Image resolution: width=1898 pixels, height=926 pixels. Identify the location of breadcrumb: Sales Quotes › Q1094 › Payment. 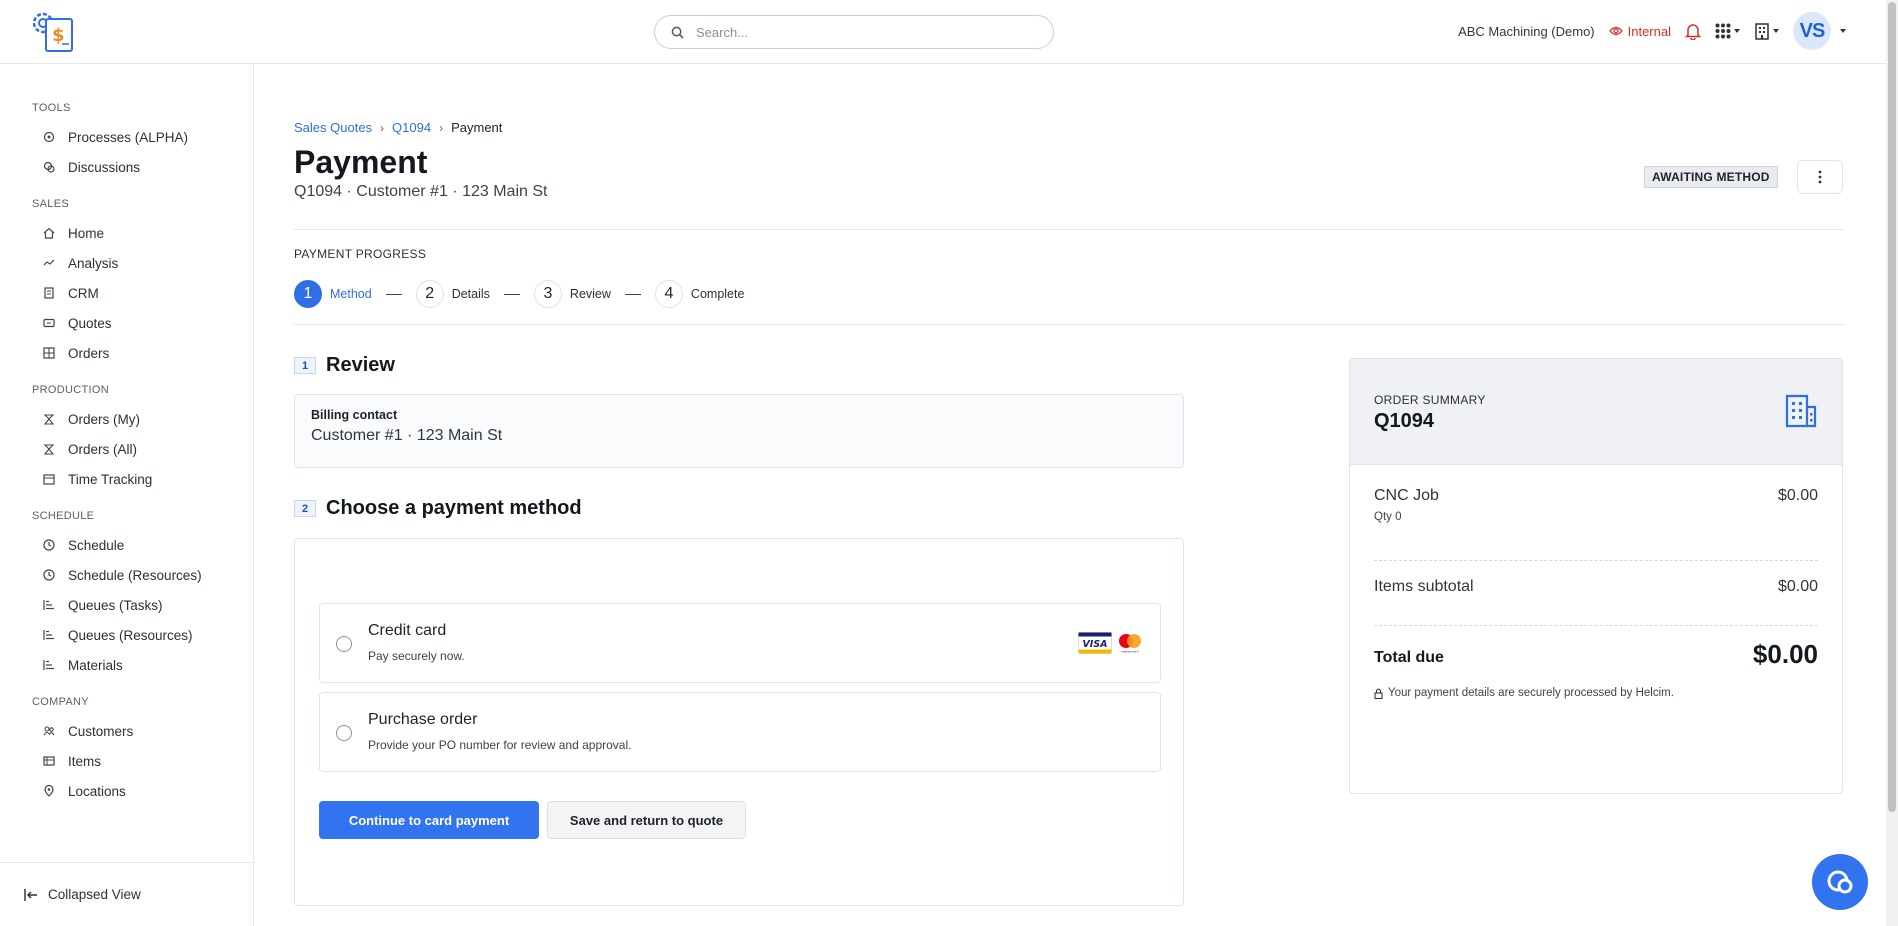
(398, 127).